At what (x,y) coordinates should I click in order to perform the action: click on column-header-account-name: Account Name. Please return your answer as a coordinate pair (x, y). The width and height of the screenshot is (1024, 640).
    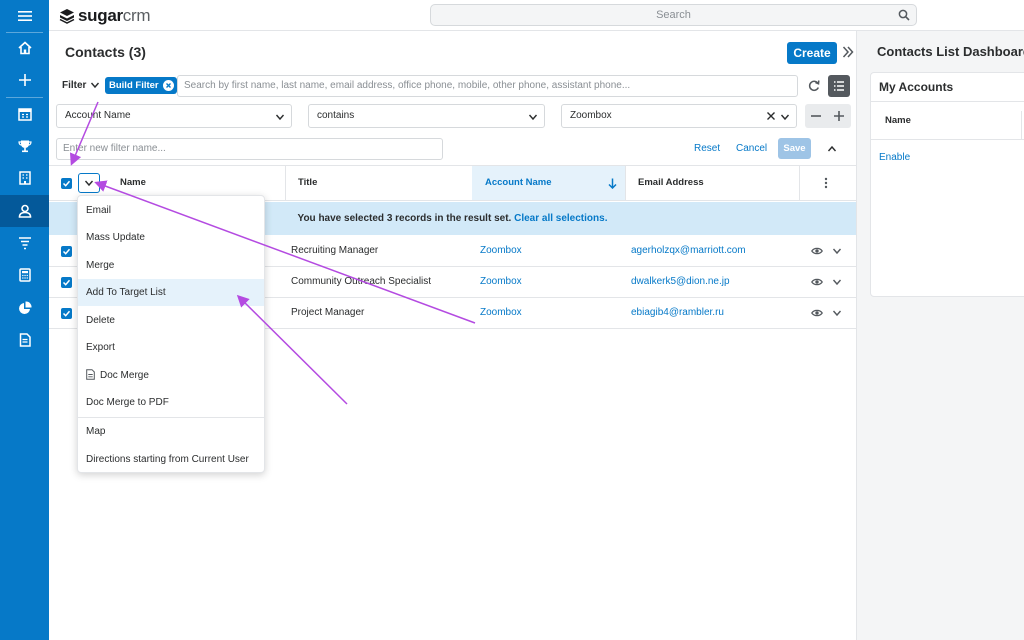
    Looking at the image, I should click on (548, 183).